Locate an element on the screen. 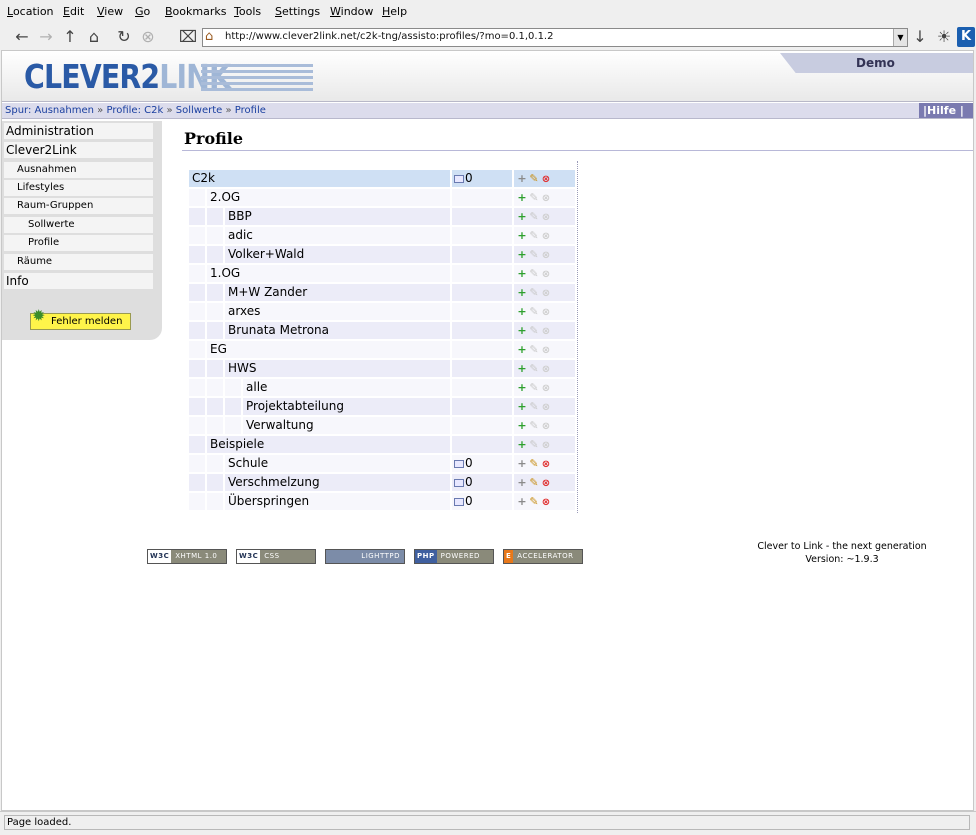 This screenshot has width=976, height=835. breadcrumb-item: Profile: C2k is located at coordinates (134, 110).